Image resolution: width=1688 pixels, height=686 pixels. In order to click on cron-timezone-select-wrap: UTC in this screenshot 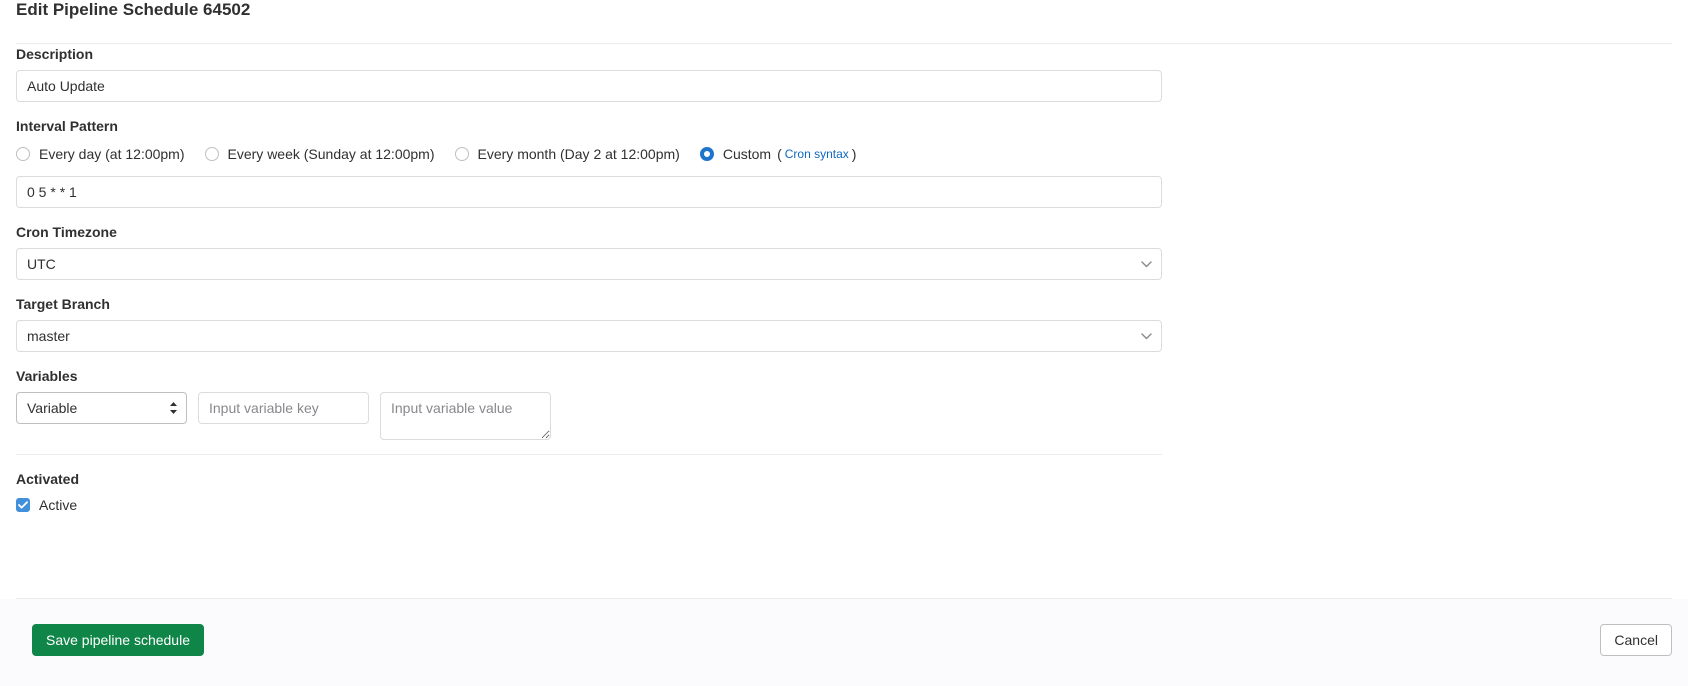, I will do `click(589, 264)`.